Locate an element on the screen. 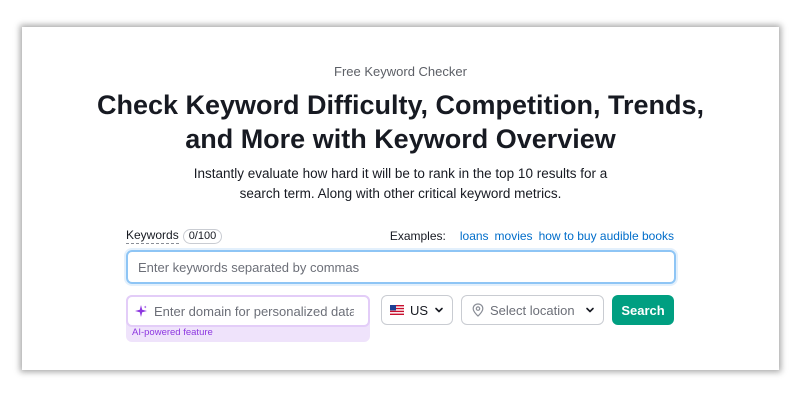  keywords-input is located at coordinates (401, 267).